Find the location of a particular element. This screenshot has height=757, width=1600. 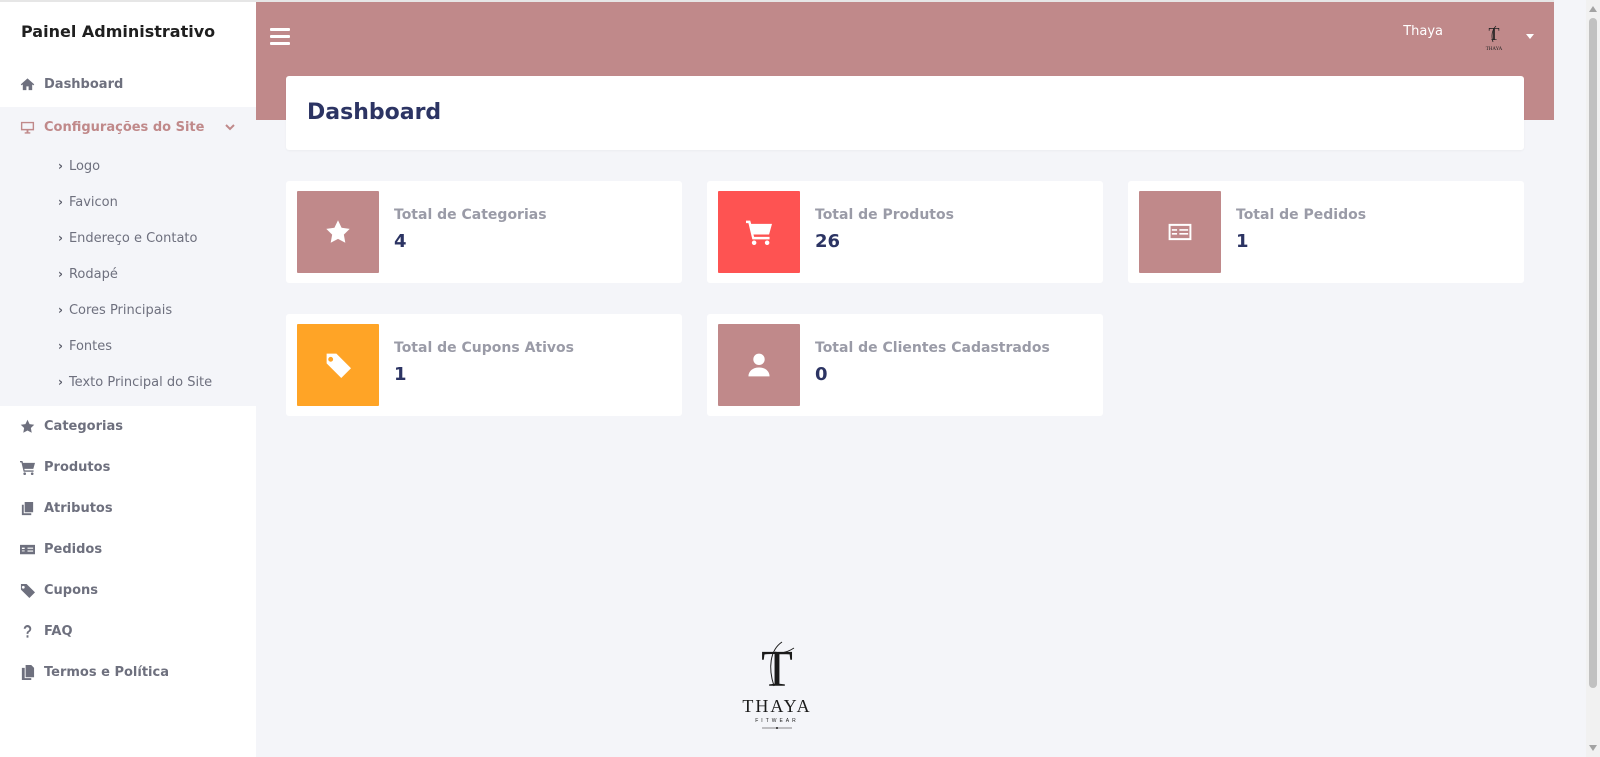

sidebar-item-categorias: Categorias is located at coordinates (128, 426).